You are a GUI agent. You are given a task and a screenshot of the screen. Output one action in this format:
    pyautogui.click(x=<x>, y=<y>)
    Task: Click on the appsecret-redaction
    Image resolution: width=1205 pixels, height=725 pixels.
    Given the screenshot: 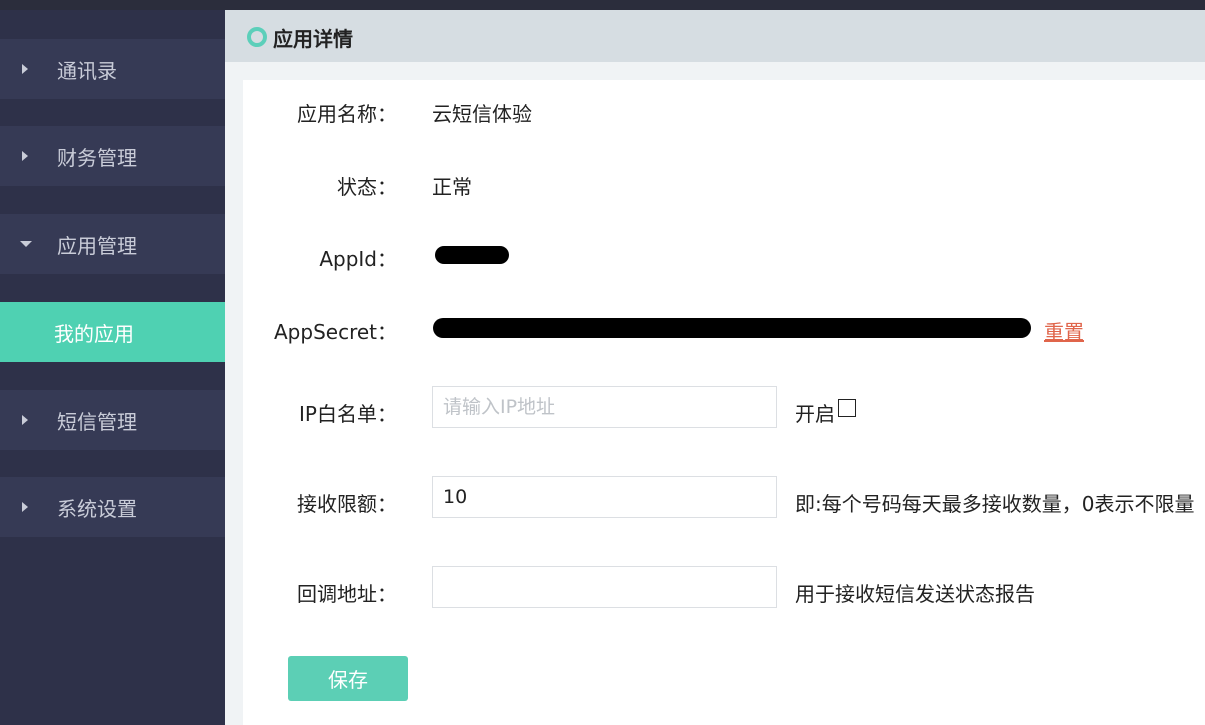 What is the action you would take?
    pyautogui.click(x=732, y=328)
    